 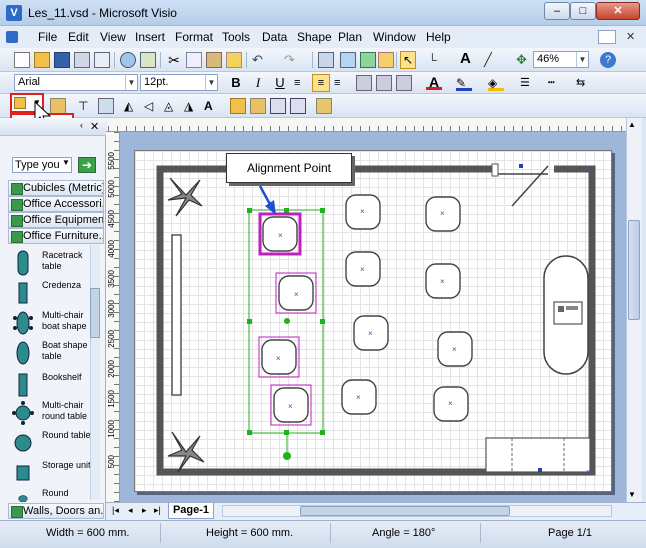 I want to click on menu-window: Window, so click(x=394, y=37).